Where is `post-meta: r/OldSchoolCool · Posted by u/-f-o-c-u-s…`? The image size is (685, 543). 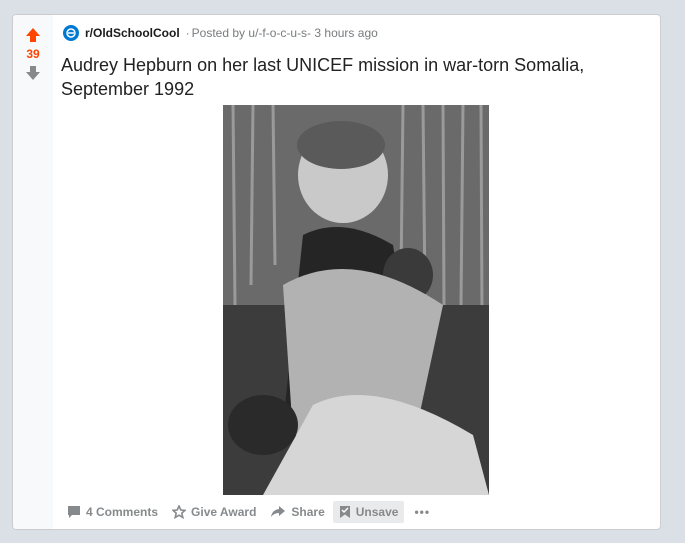 post-meta: r/OldSchoolCool · Posted by u/-f-o-c-u-s… is located at coordinates (220, 33).